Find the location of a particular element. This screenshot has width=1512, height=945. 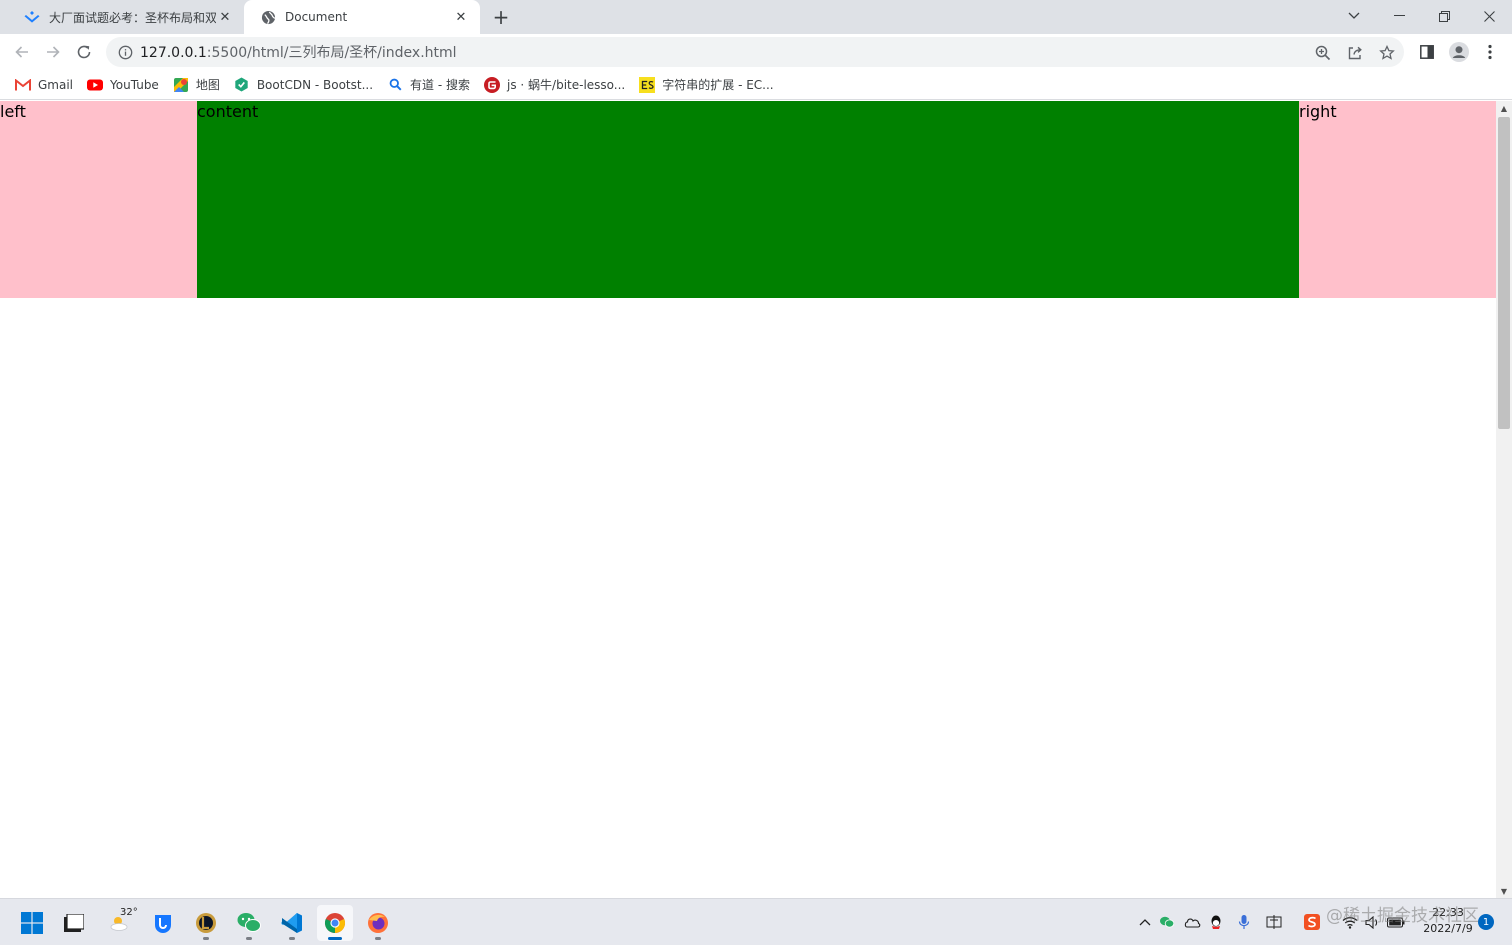

youtube-icon is located at coordinates (95, 85).